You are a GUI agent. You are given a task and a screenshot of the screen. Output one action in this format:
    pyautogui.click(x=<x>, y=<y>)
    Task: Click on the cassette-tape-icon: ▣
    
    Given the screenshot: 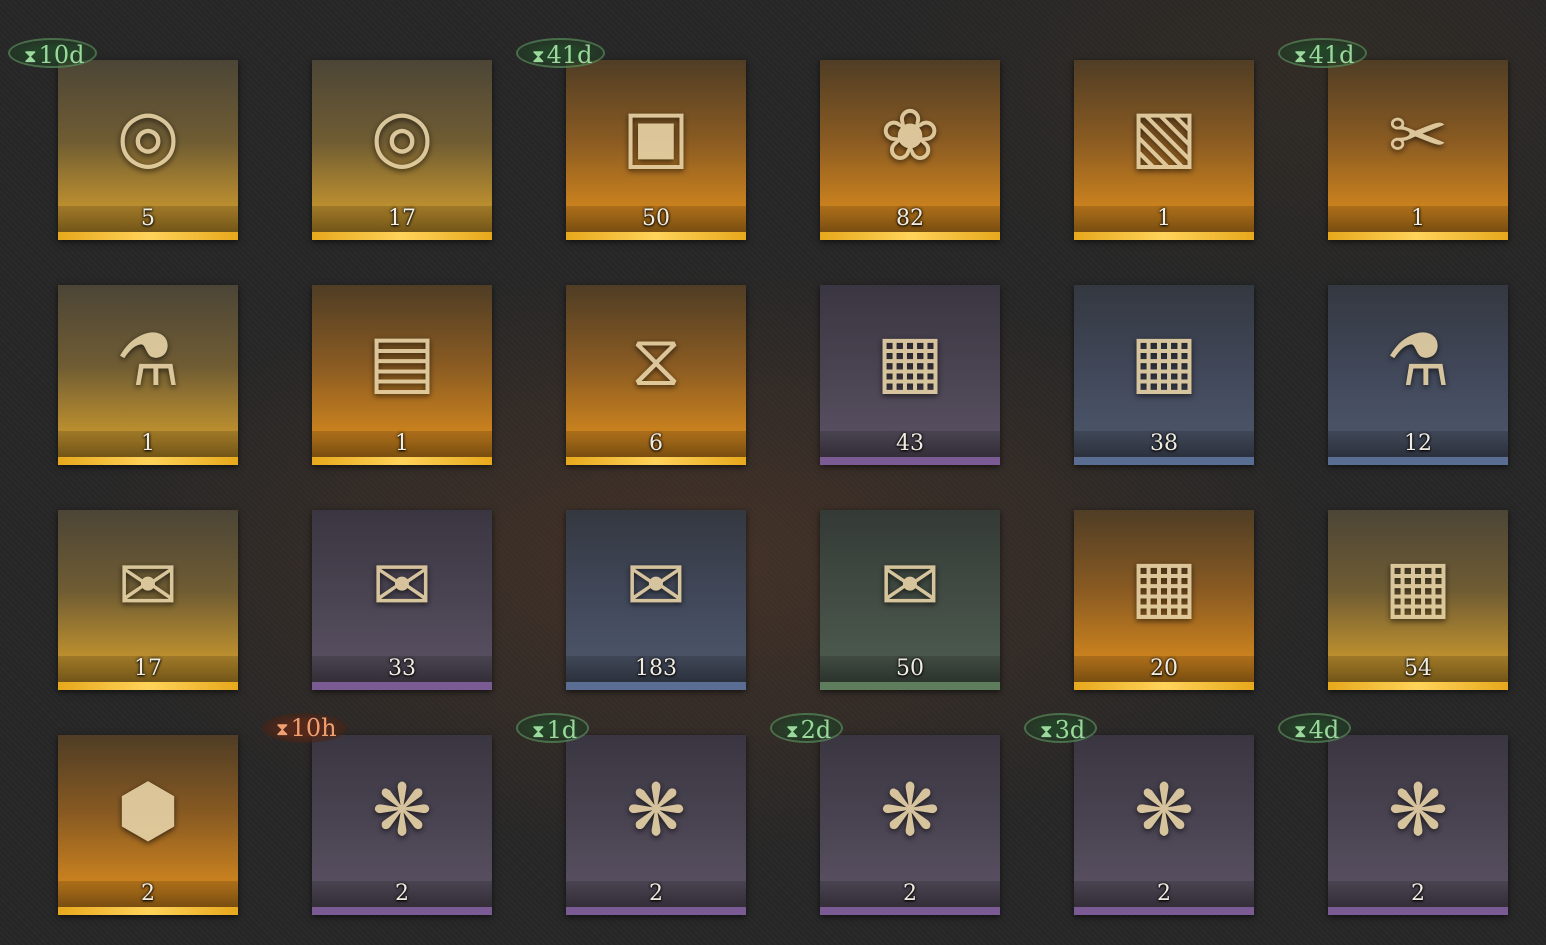 What is the action you would take?
    pyautogui.click(x=656, y=138)
    